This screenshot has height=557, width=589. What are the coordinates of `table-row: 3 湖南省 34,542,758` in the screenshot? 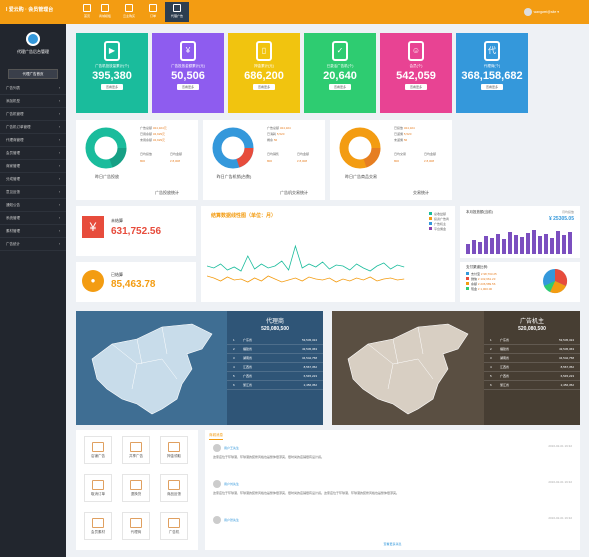 It's located at (532, 358).